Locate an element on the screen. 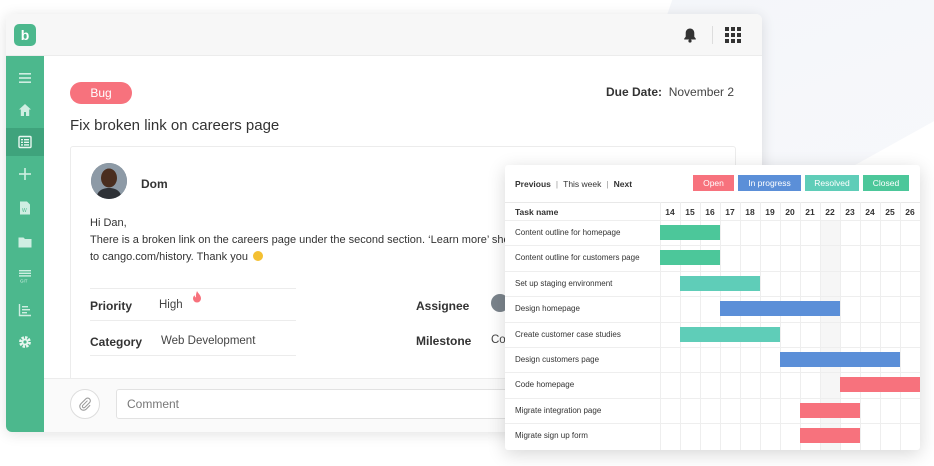 The image size is (934, 466). gear-icon is located at coordinates (25, 342).